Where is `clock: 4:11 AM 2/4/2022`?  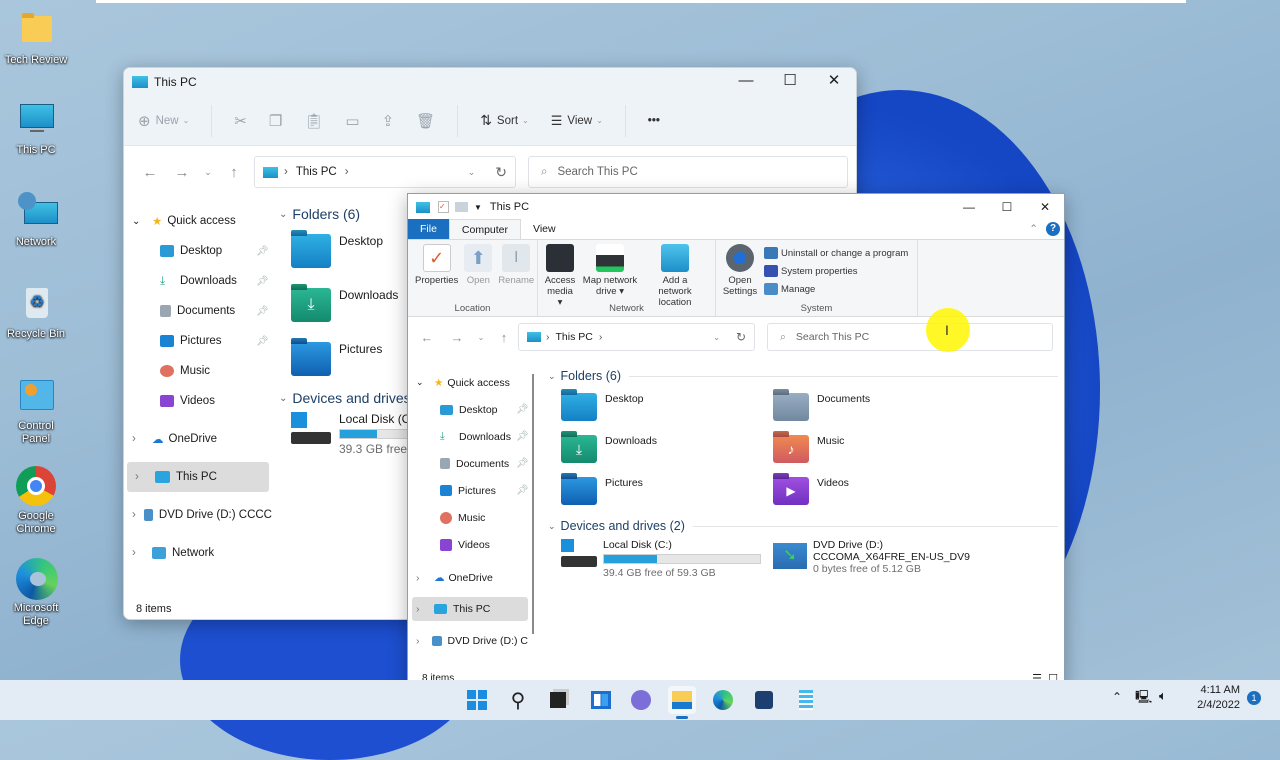
clock: 4:11 AM 2/4/2022 is located at coordinates (1210, 698).